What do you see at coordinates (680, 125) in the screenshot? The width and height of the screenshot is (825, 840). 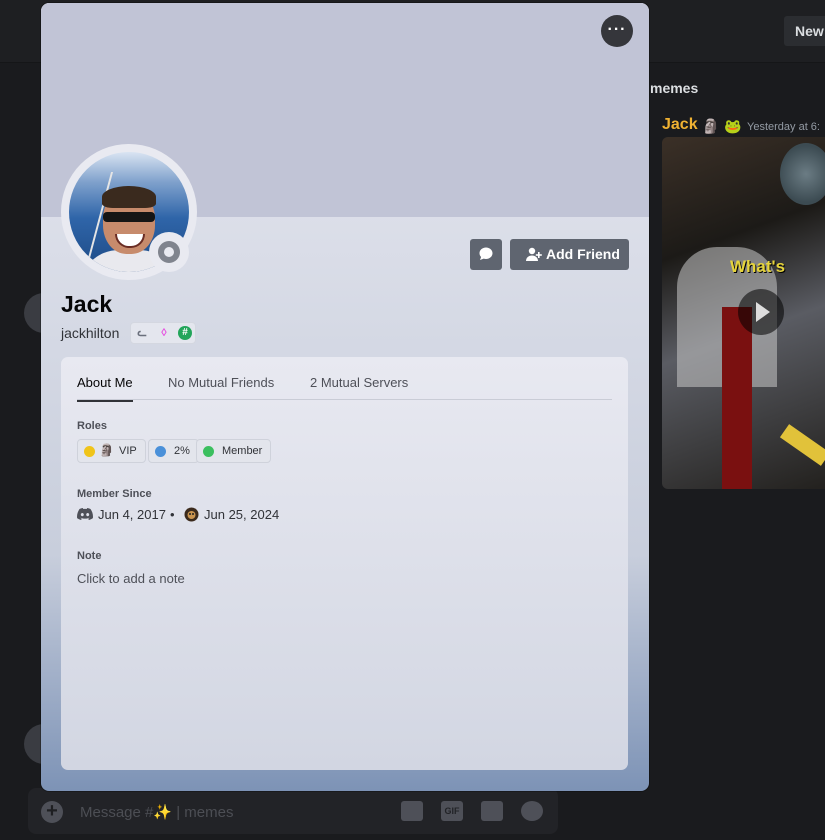 I see `message-author: Jack` at bounding box center [680, 125].